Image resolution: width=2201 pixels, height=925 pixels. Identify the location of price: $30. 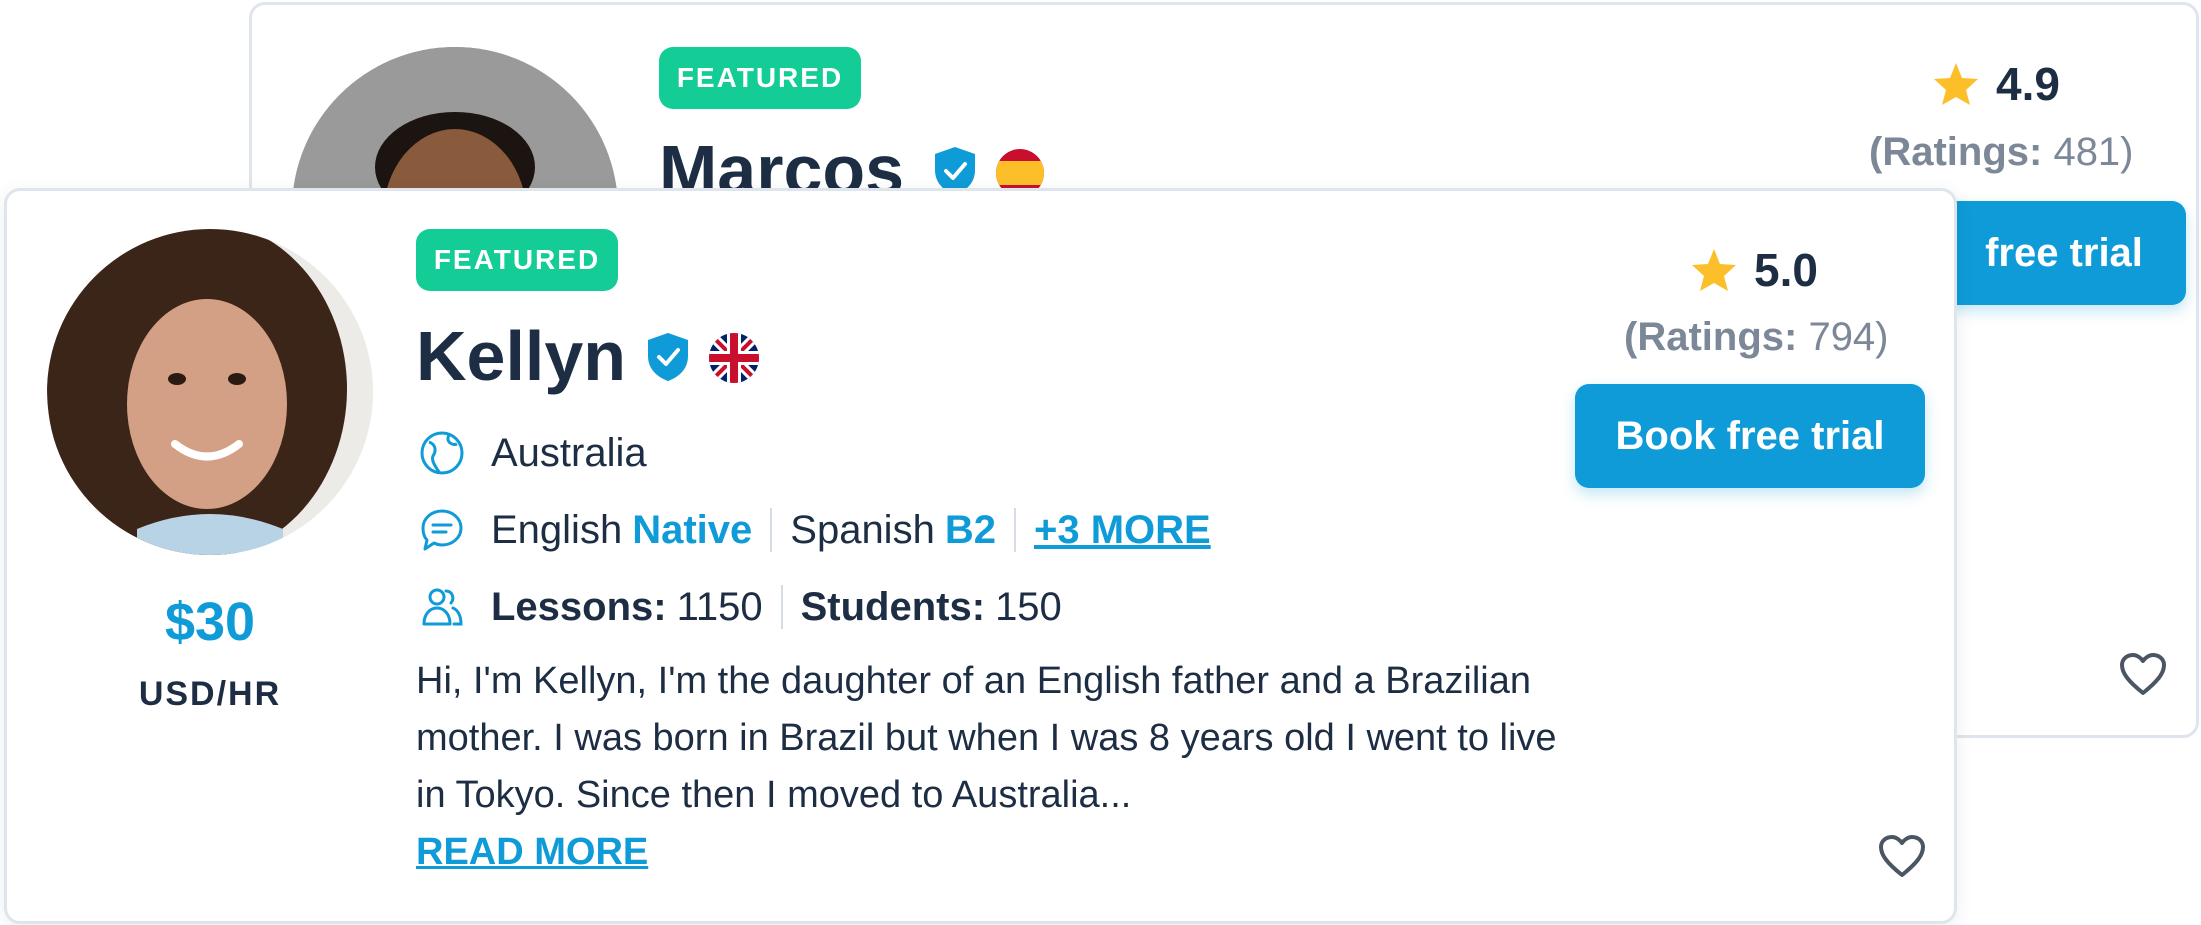
(210, 622).